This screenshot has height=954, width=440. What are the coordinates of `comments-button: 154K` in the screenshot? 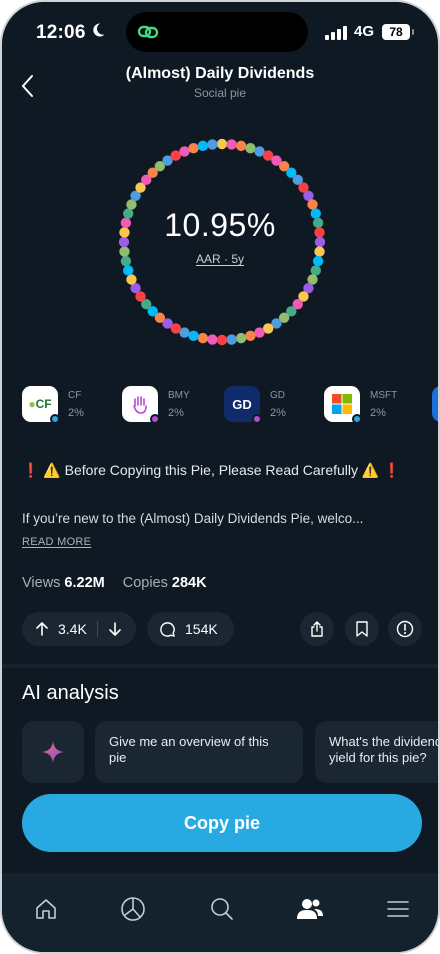 It's located at (190, 629).